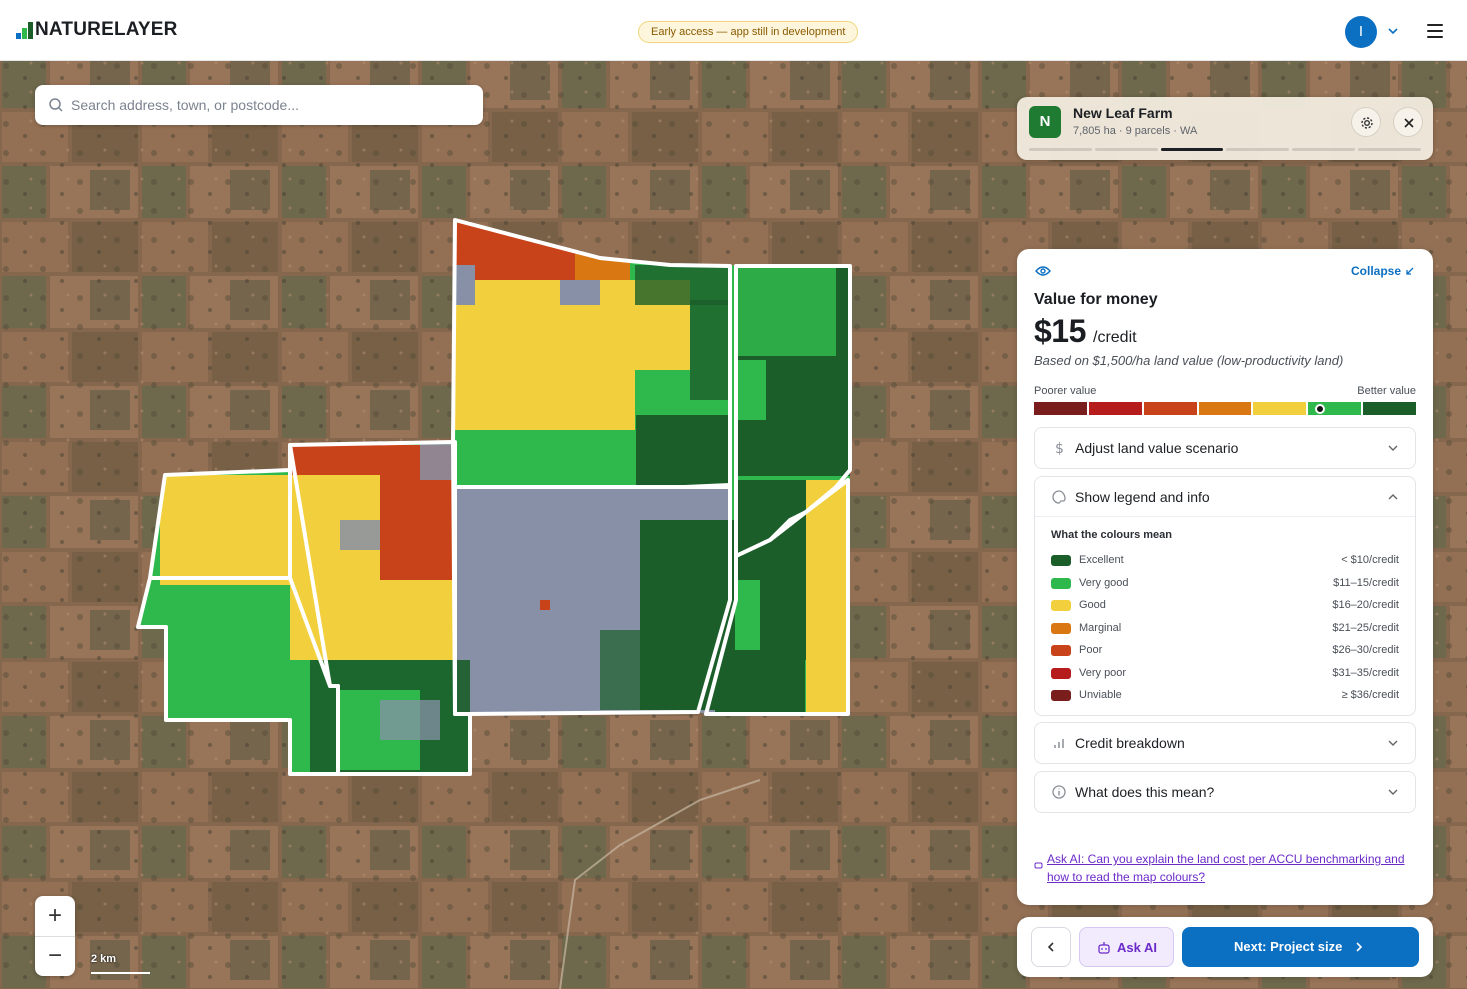 The width and height of the screenshot is (1467, 989). Describe the element at coordinates (1101, 560) in the screenshot. I see `legend-name: Excellent` at that location.